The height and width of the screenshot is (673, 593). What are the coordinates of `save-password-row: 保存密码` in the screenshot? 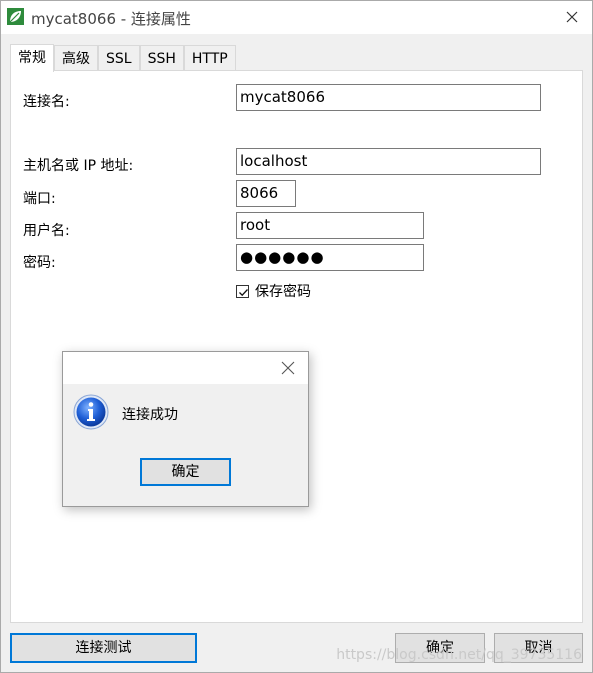 It's located at (273, 291).